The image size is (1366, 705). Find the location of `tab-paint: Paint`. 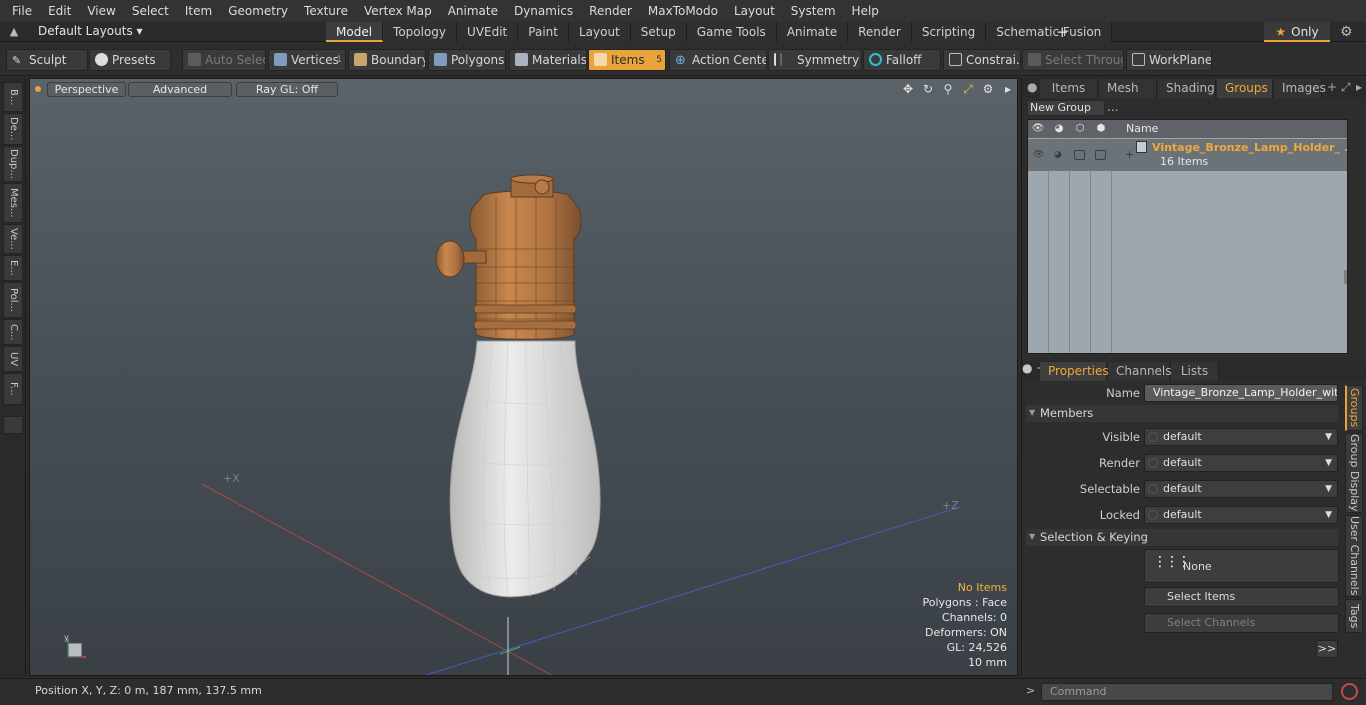

tab-paint: Paint is located at coordinates (543, 32).